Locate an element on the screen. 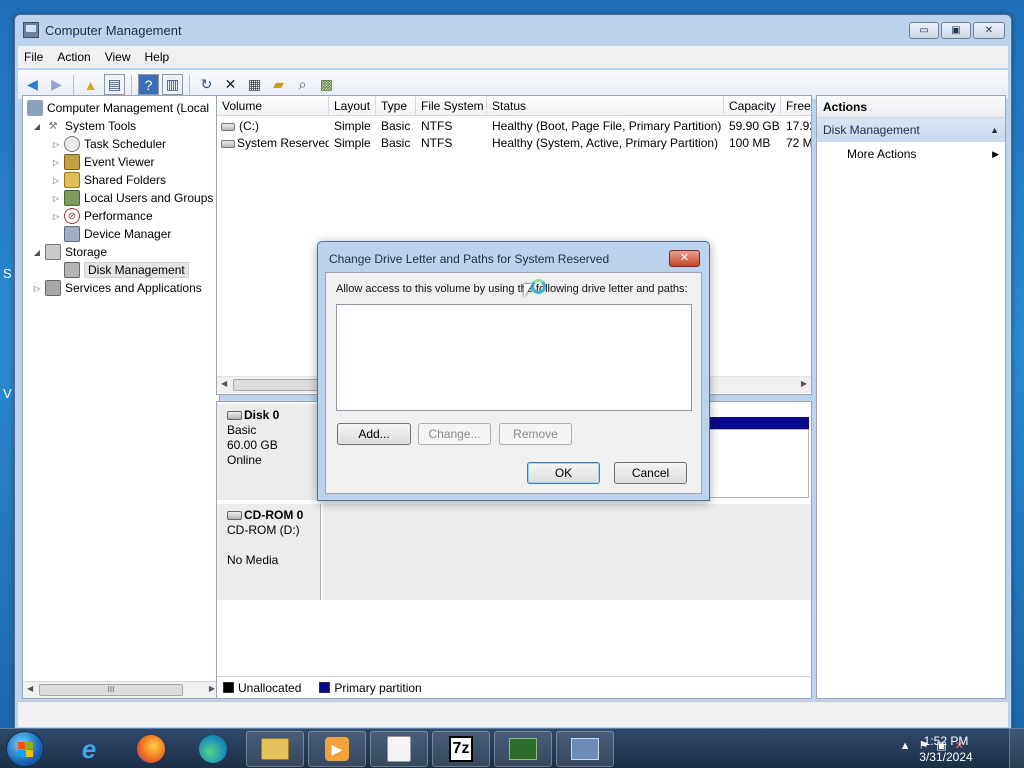 The image size is (1024, 768). tree-item-computer-management: Computer Management (Local is located at coordinates (117, 108).